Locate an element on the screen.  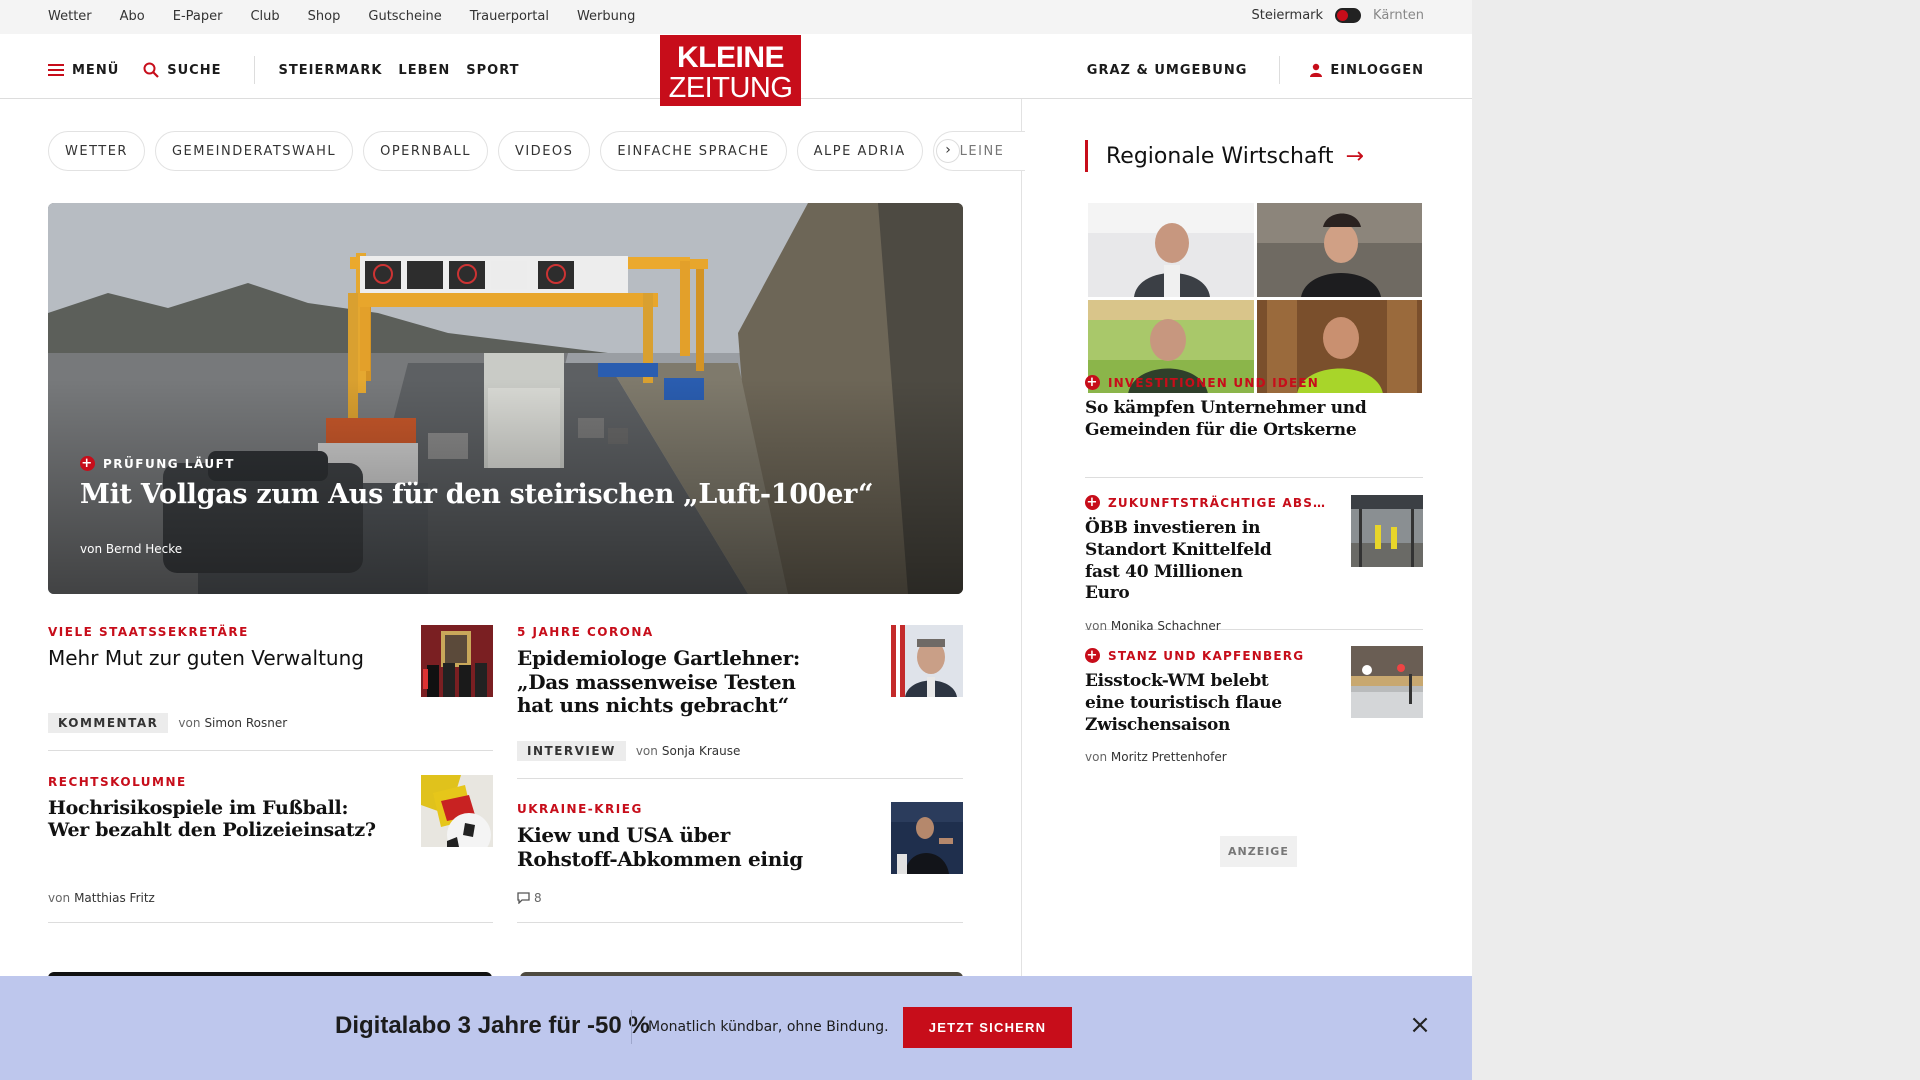
nav-steiermark: STEIERMARK is located at coordinates (331, 70).